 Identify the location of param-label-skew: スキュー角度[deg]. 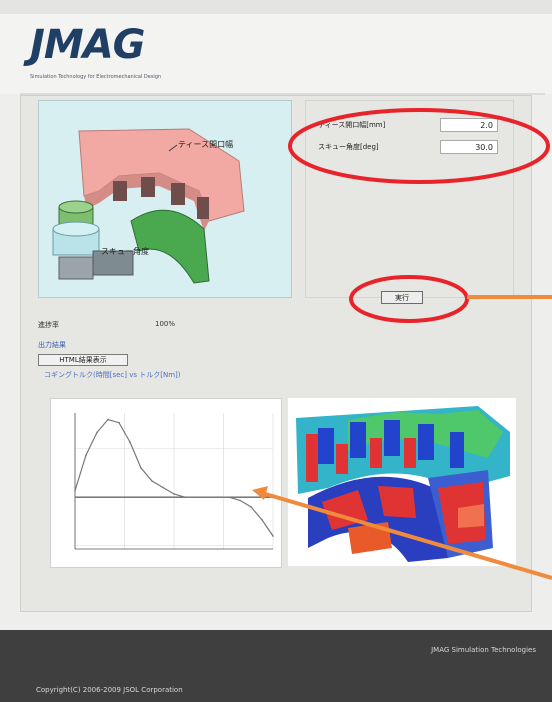
(348, 147).